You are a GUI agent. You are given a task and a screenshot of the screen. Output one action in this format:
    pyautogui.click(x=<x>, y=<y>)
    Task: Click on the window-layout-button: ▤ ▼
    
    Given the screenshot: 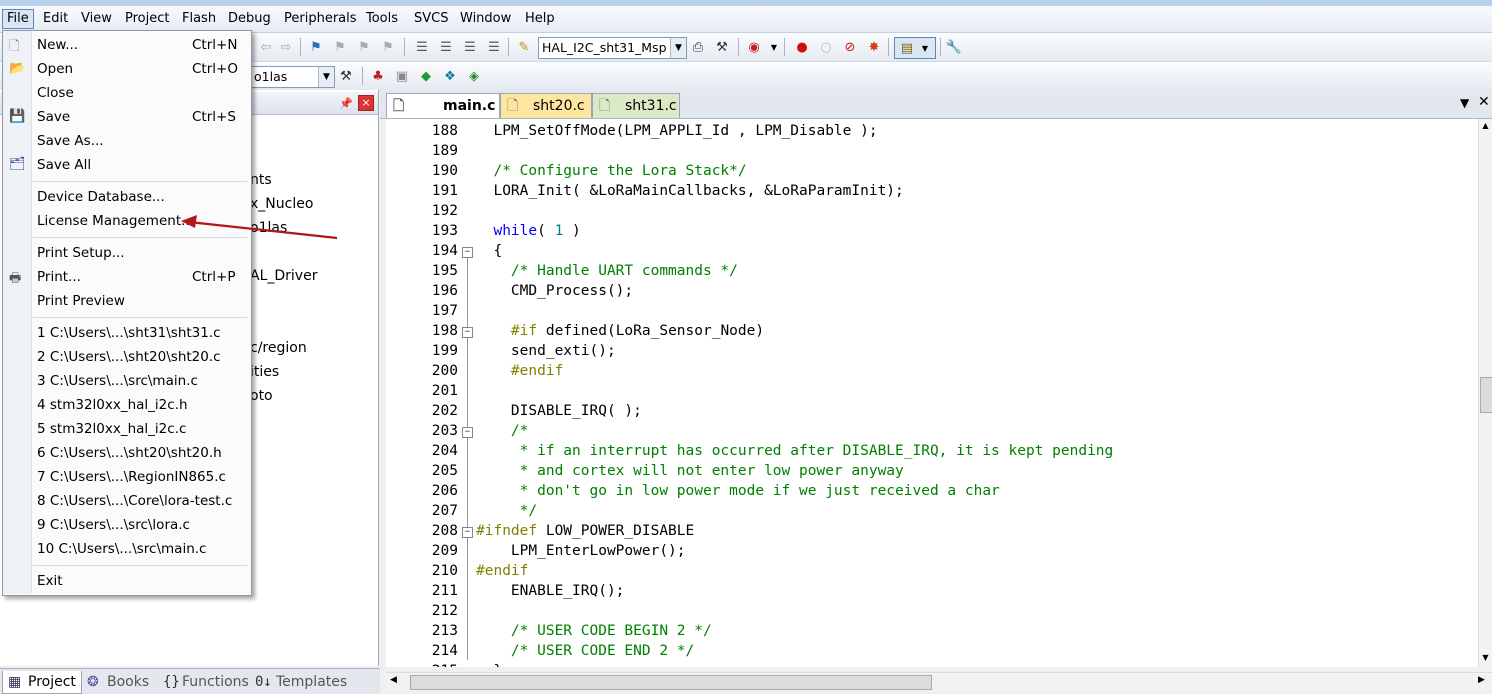 What is the action you would take?
    pyautogui.click(x=915, y=48)
    